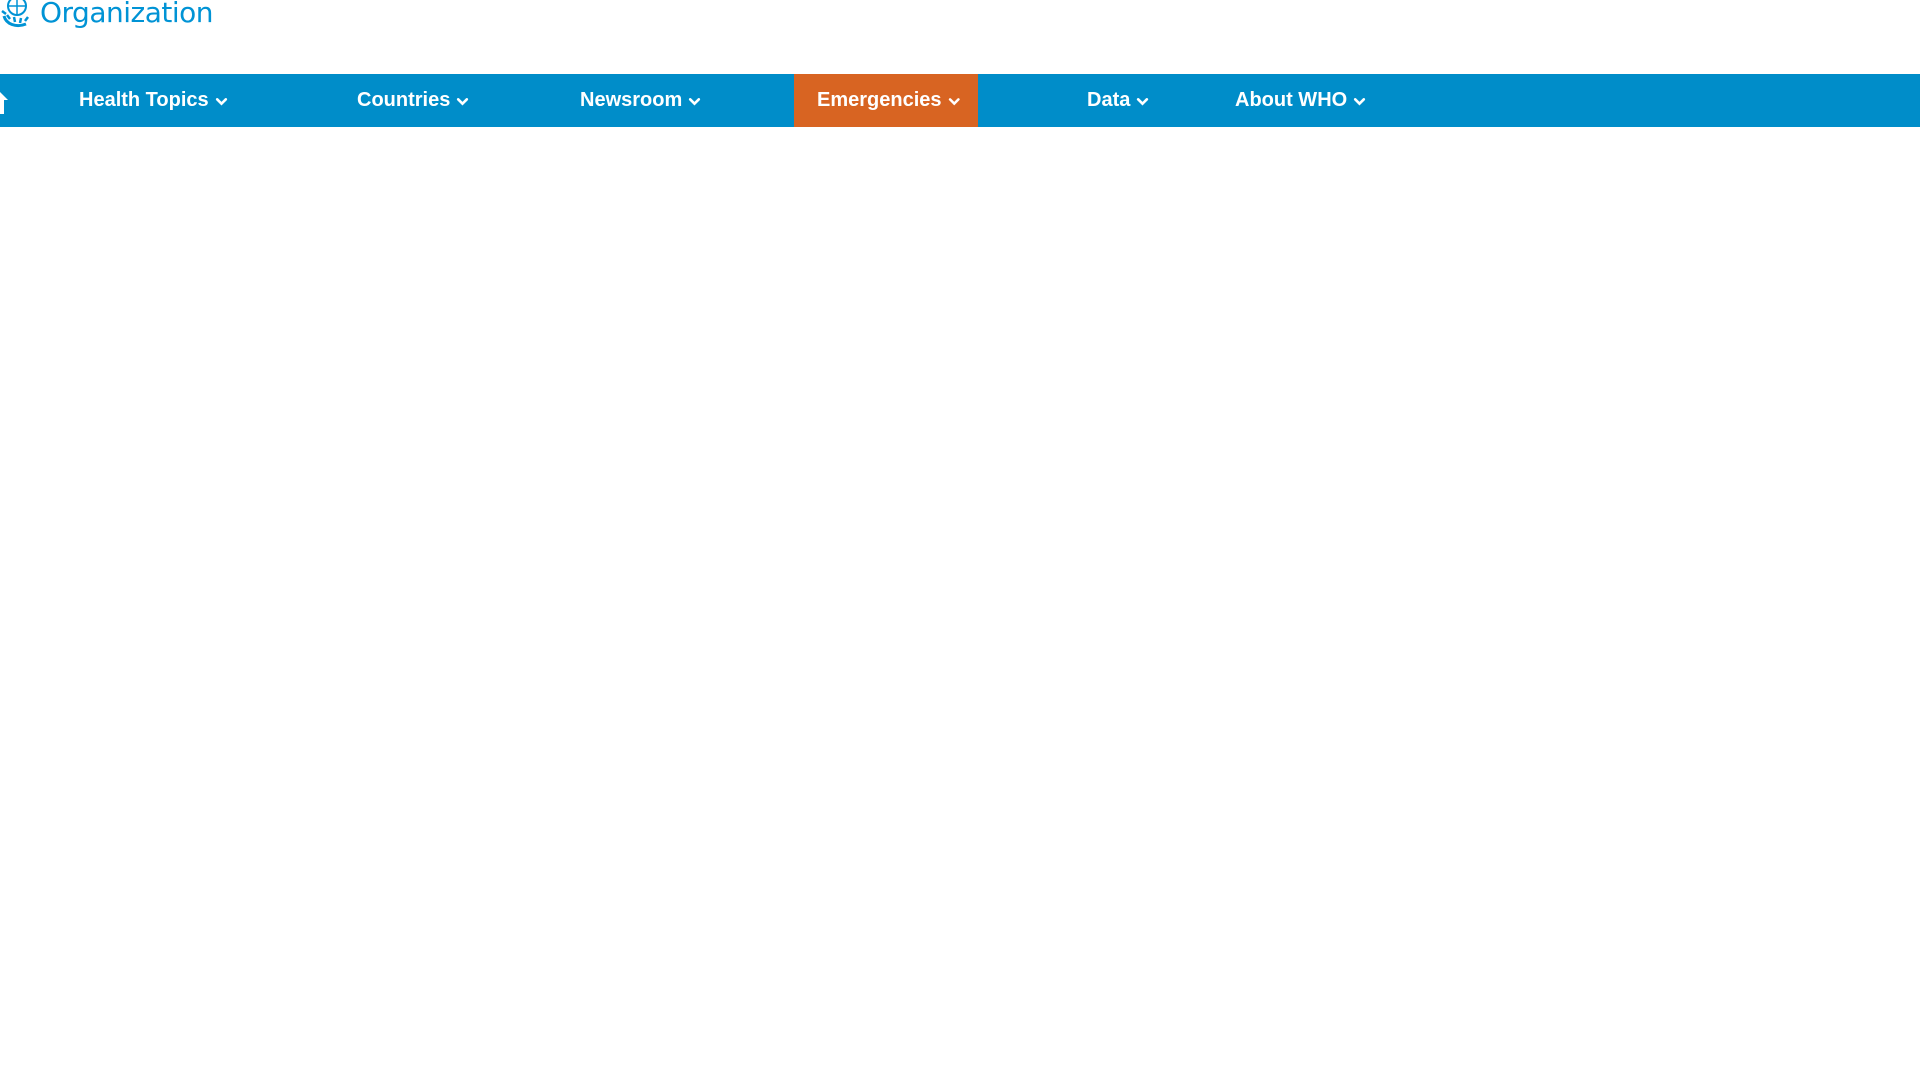 This screenshot has width=1920, height=1080. I want to click on home-icon, so click(7, 101).